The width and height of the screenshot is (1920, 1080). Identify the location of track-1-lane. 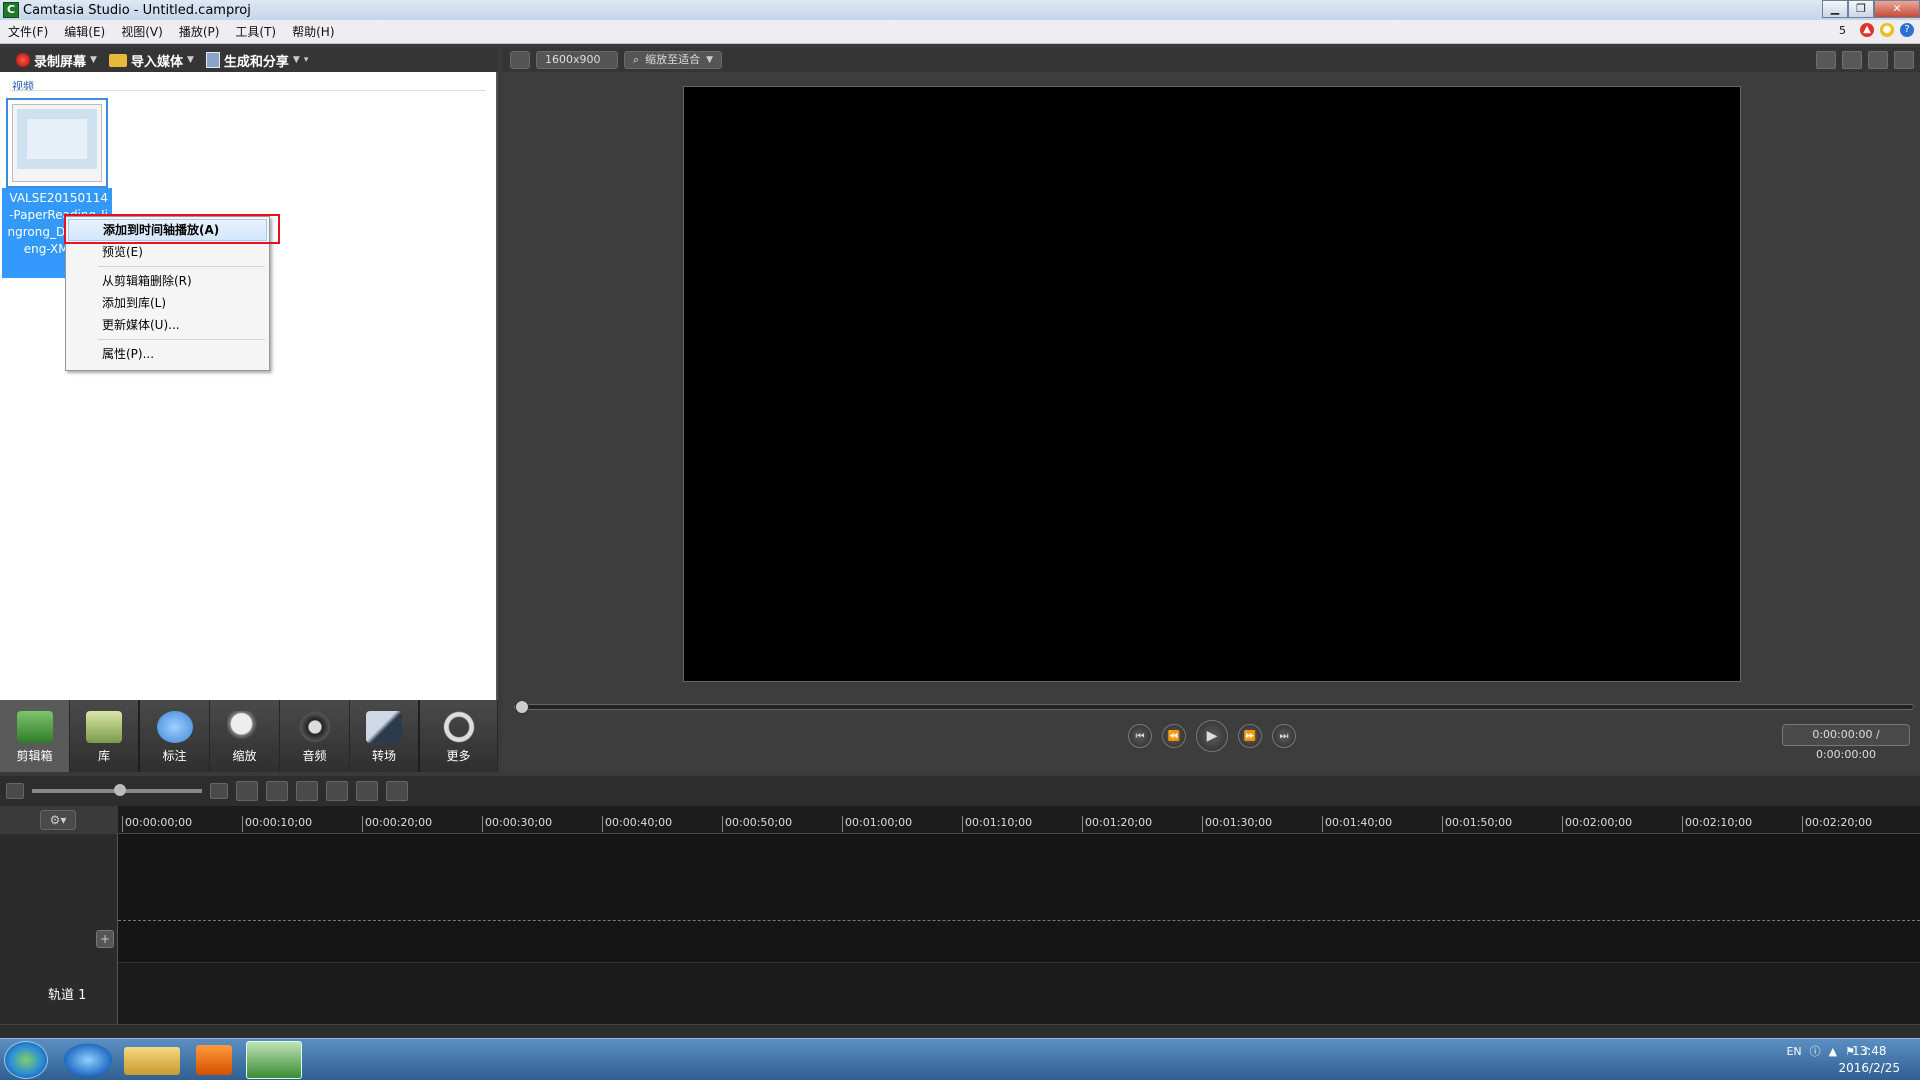
(1019, 993).